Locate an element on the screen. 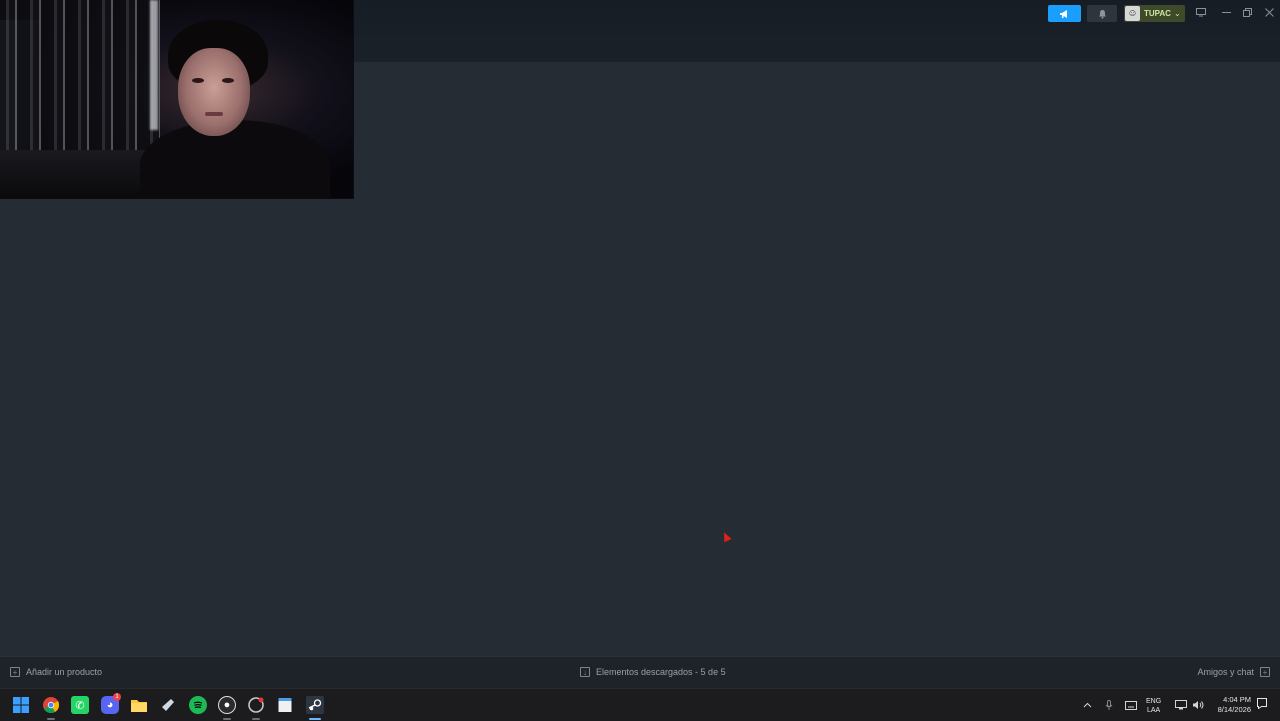 This screenshot has height=721, width=1280. avatar: ☺ is located at coordinates (1132, 13).